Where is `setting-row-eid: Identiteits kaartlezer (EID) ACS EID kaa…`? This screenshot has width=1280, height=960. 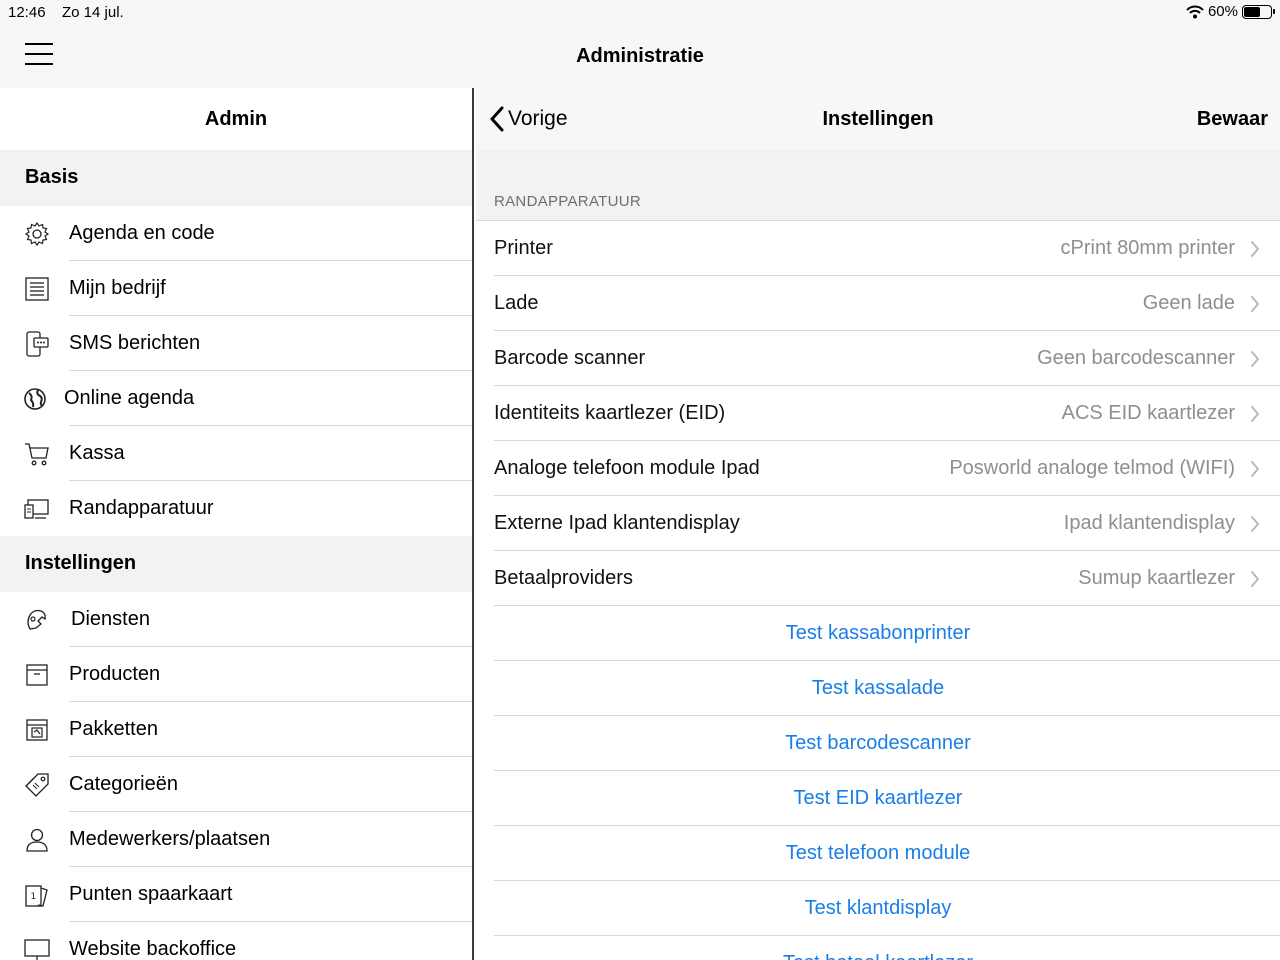
setting-row-eid: Identiteits kaartlezer (EID) ACS EID kaa… is located at coordinates (878, 413).